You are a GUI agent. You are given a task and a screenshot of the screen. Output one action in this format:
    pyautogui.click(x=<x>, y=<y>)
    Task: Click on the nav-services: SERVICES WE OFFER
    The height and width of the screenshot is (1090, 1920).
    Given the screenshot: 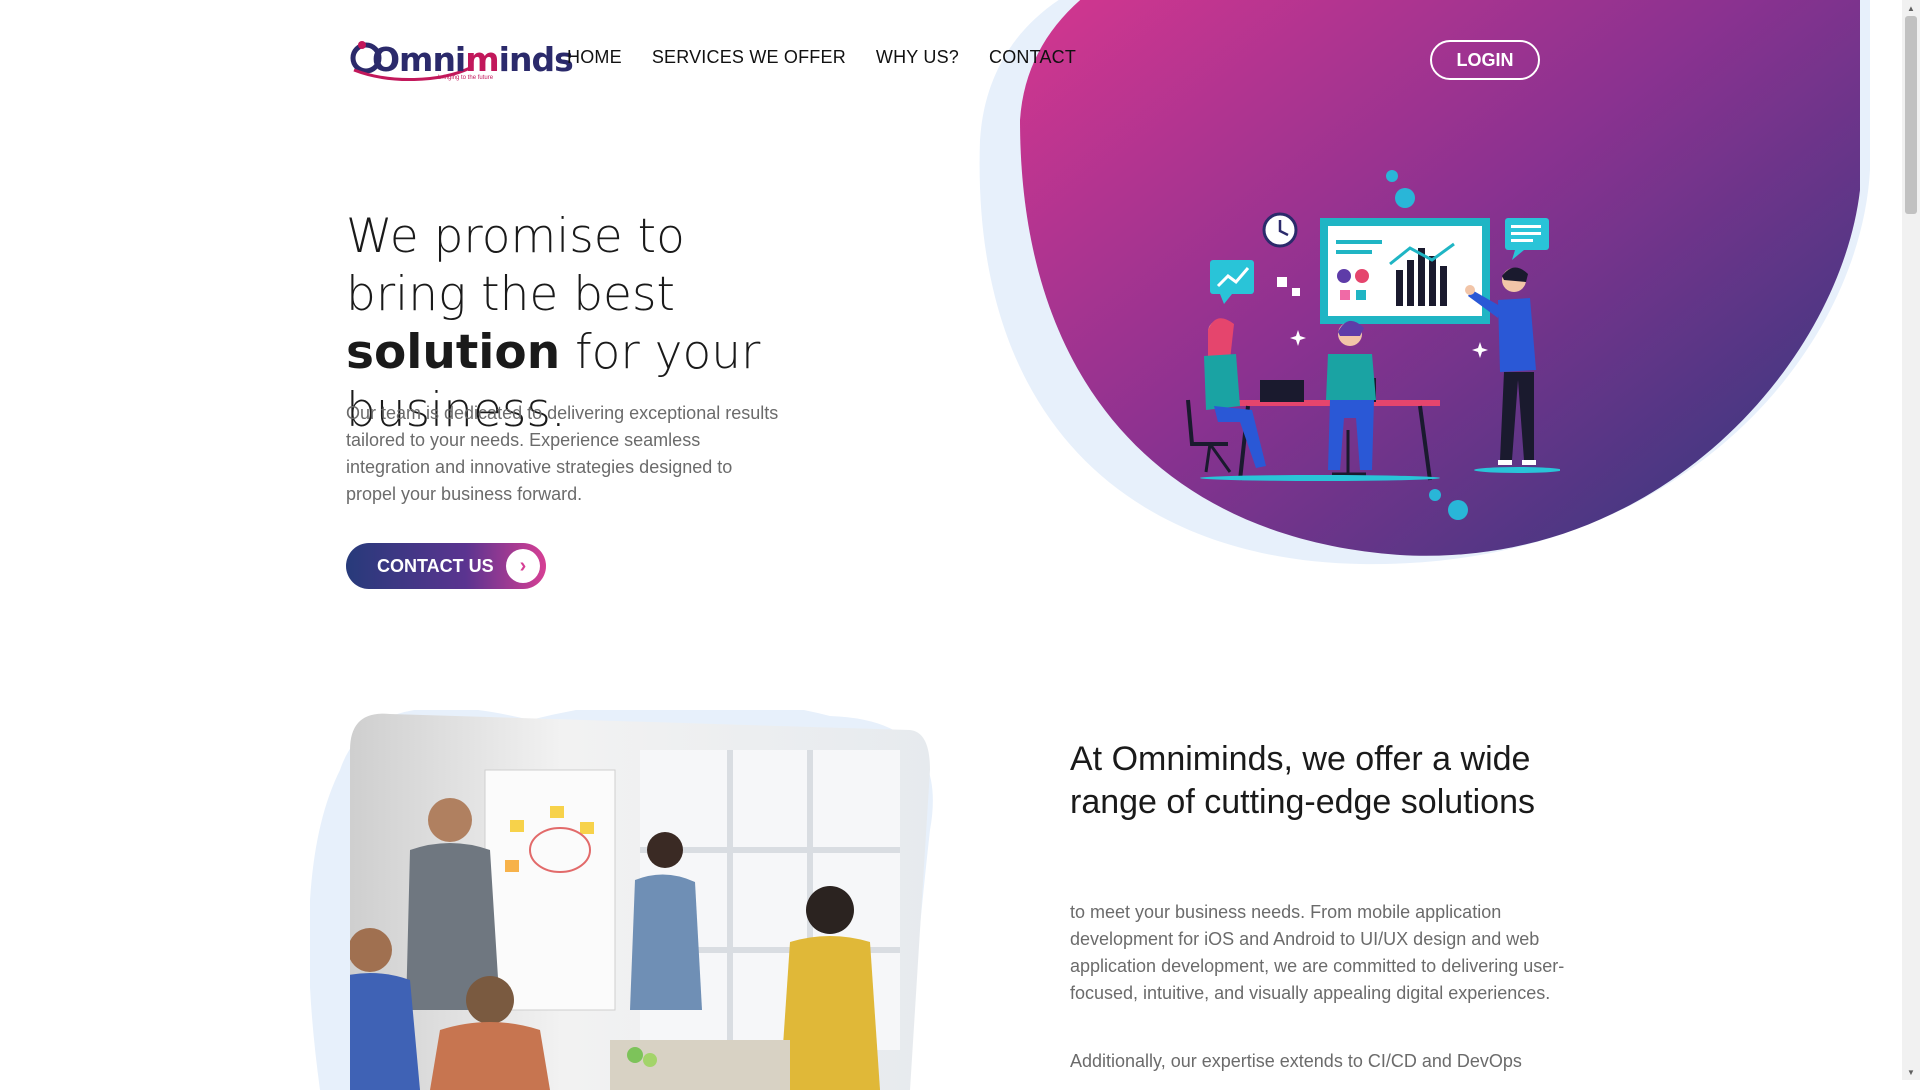 What is the action you would take?
    pyautogui.click(x=749, y=57)
    